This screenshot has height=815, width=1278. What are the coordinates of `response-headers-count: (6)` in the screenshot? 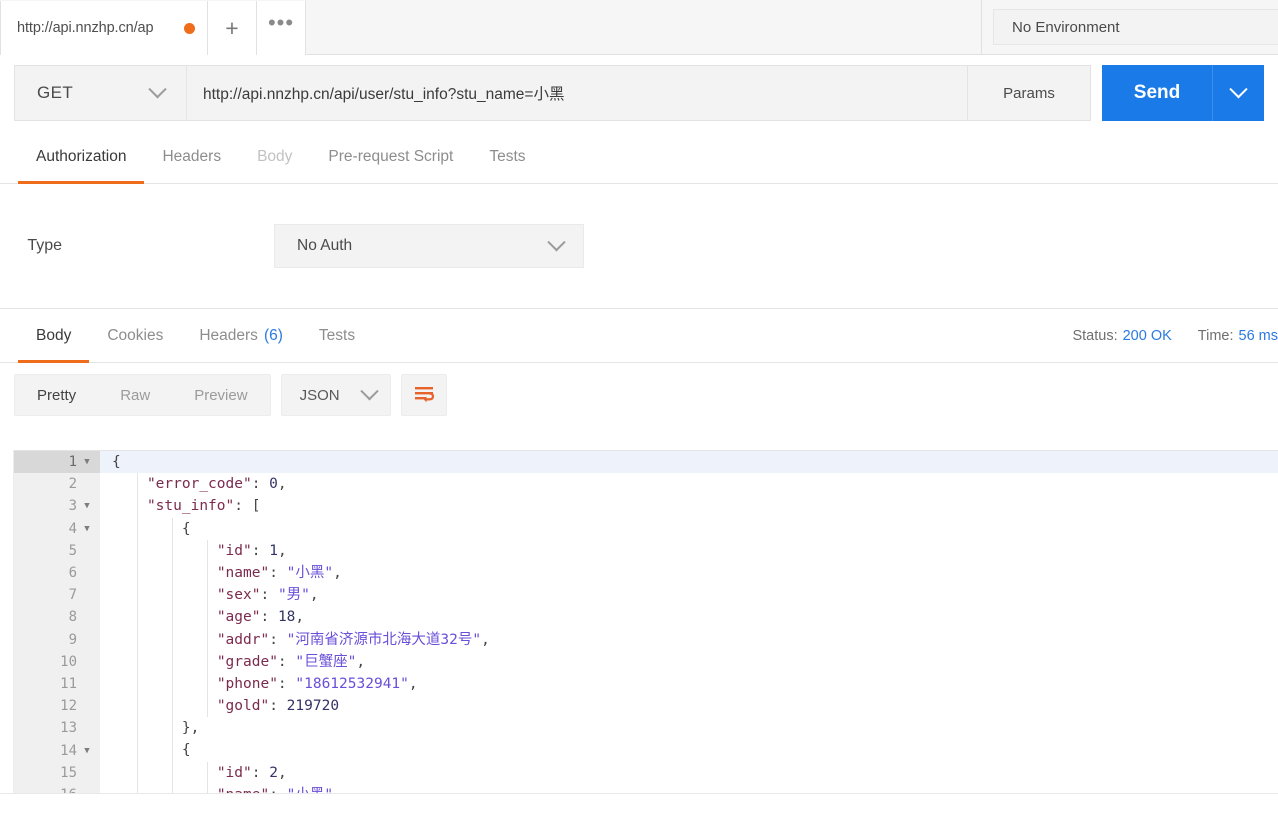 It's located at (273, 335).